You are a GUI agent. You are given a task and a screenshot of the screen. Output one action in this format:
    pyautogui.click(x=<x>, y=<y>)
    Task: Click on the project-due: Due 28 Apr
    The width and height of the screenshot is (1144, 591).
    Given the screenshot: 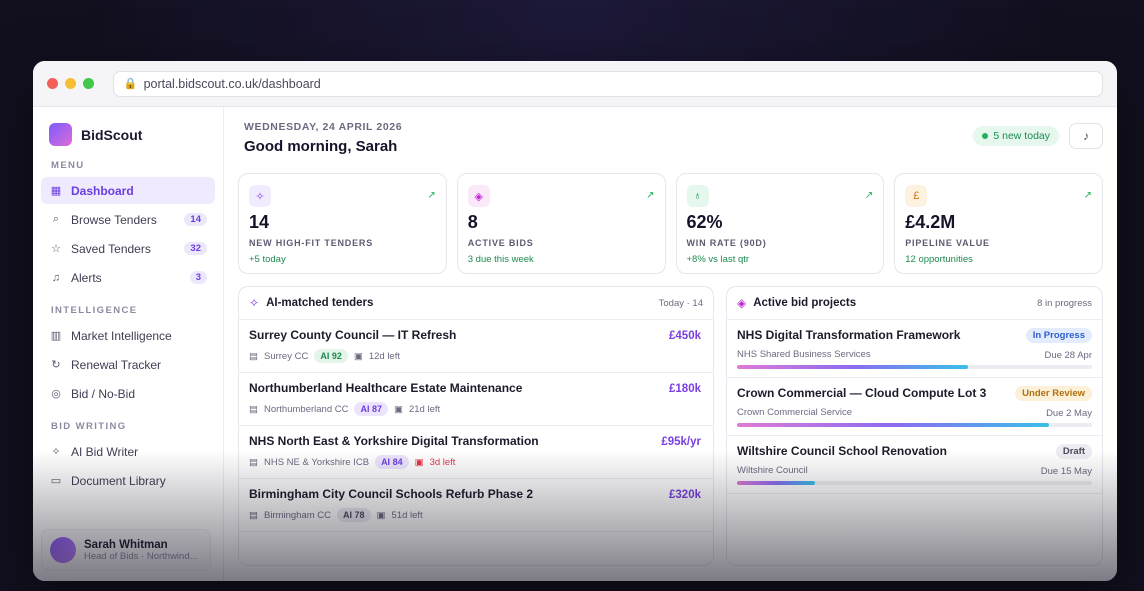 What is the action you would take?
    pyautogui.click(x=1068, y=355)
    